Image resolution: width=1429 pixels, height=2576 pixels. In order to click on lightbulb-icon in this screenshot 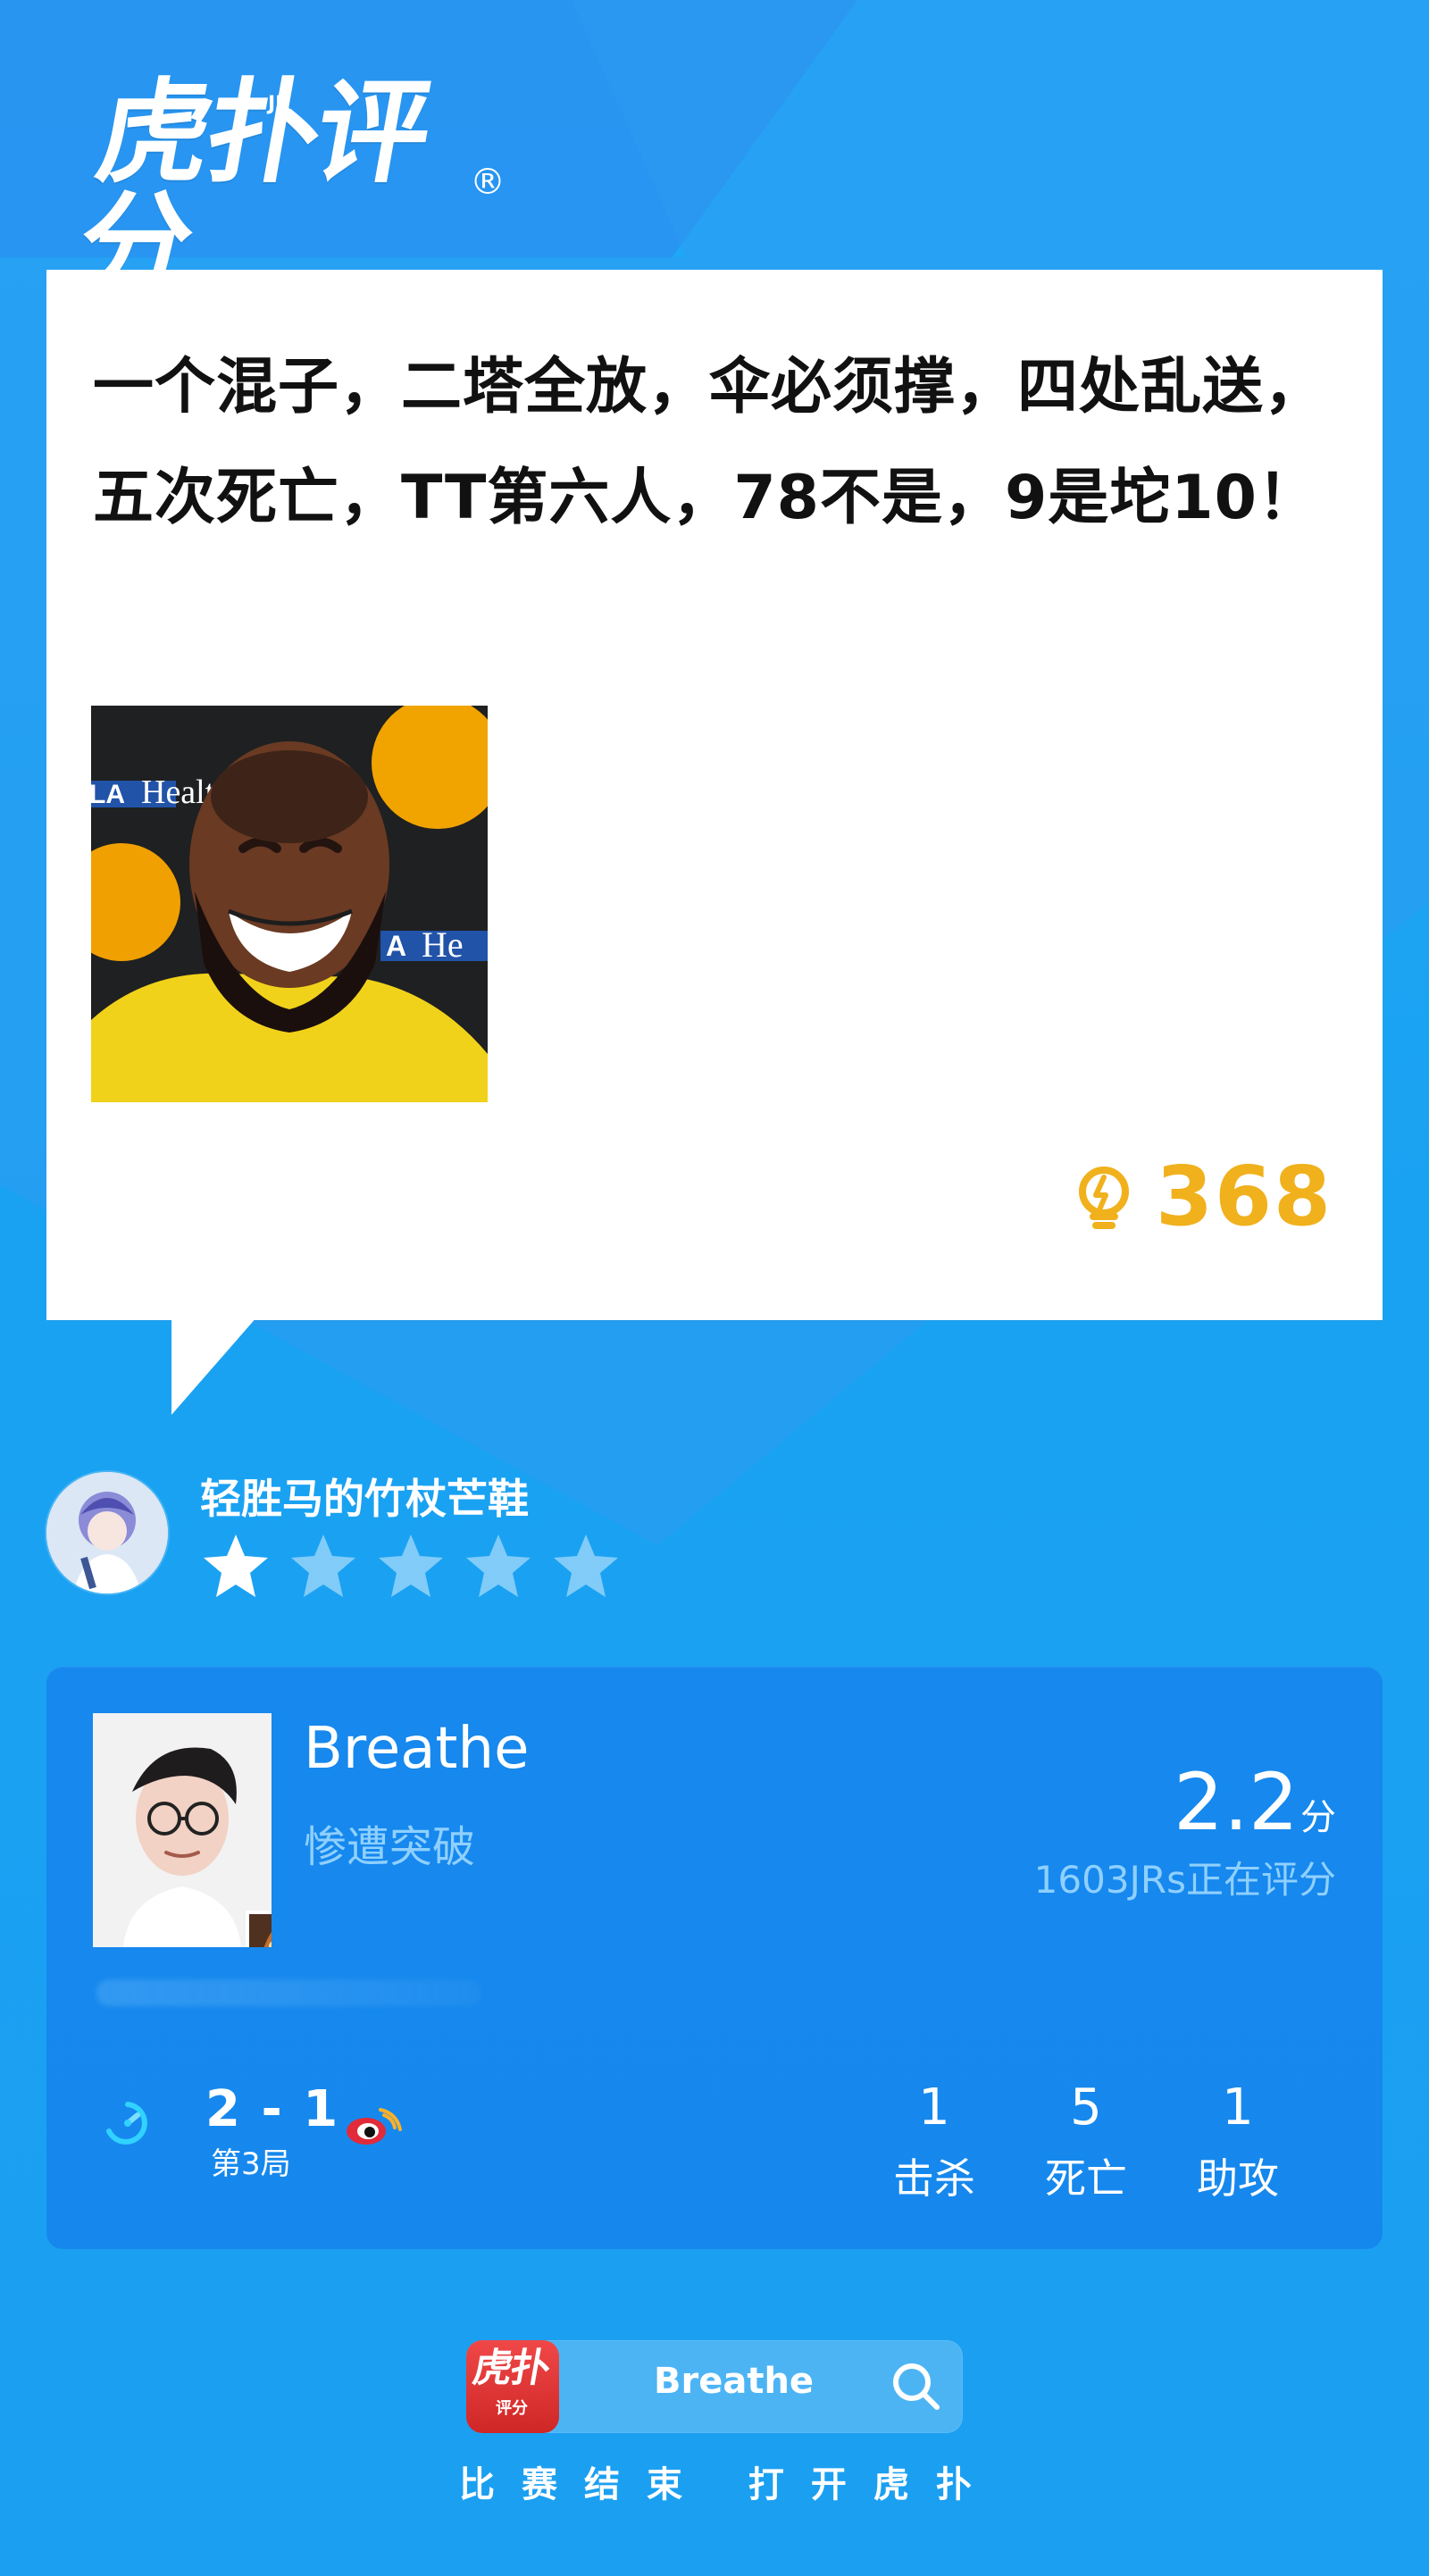, I will do `click(1104, 1197)`.